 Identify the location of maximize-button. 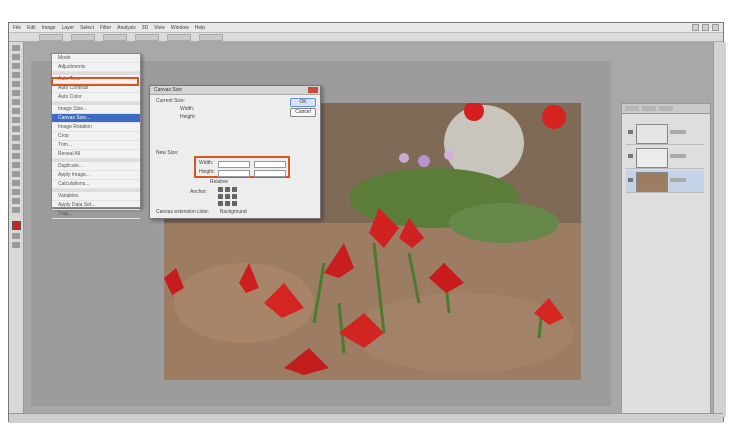
(705, 27).